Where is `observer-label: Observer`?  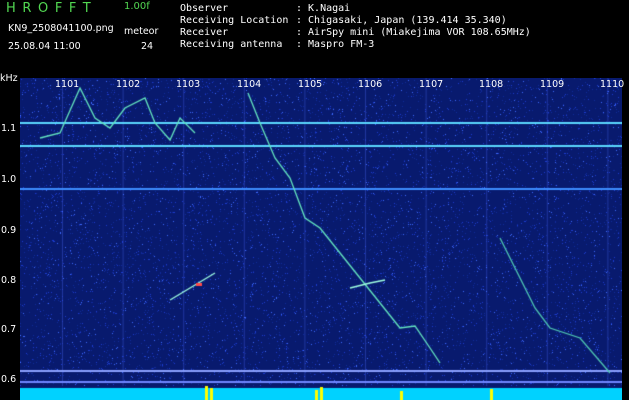
observer-label: Observer is located at coordinates (204, 8).